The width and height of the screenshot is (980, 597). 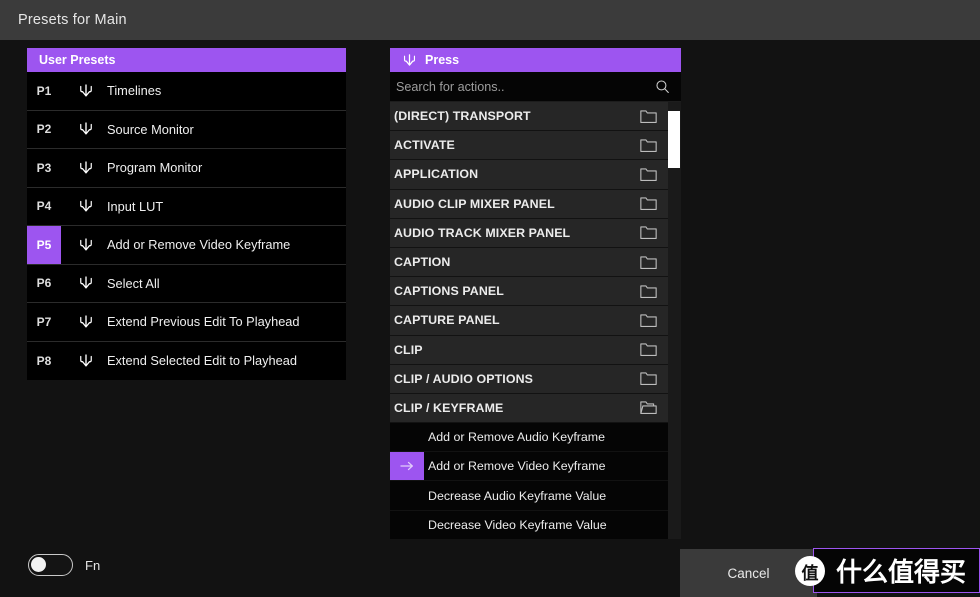 I want to click on action-child-row: Decrease Audio Keyframe Value, so click(x=535, y=496).